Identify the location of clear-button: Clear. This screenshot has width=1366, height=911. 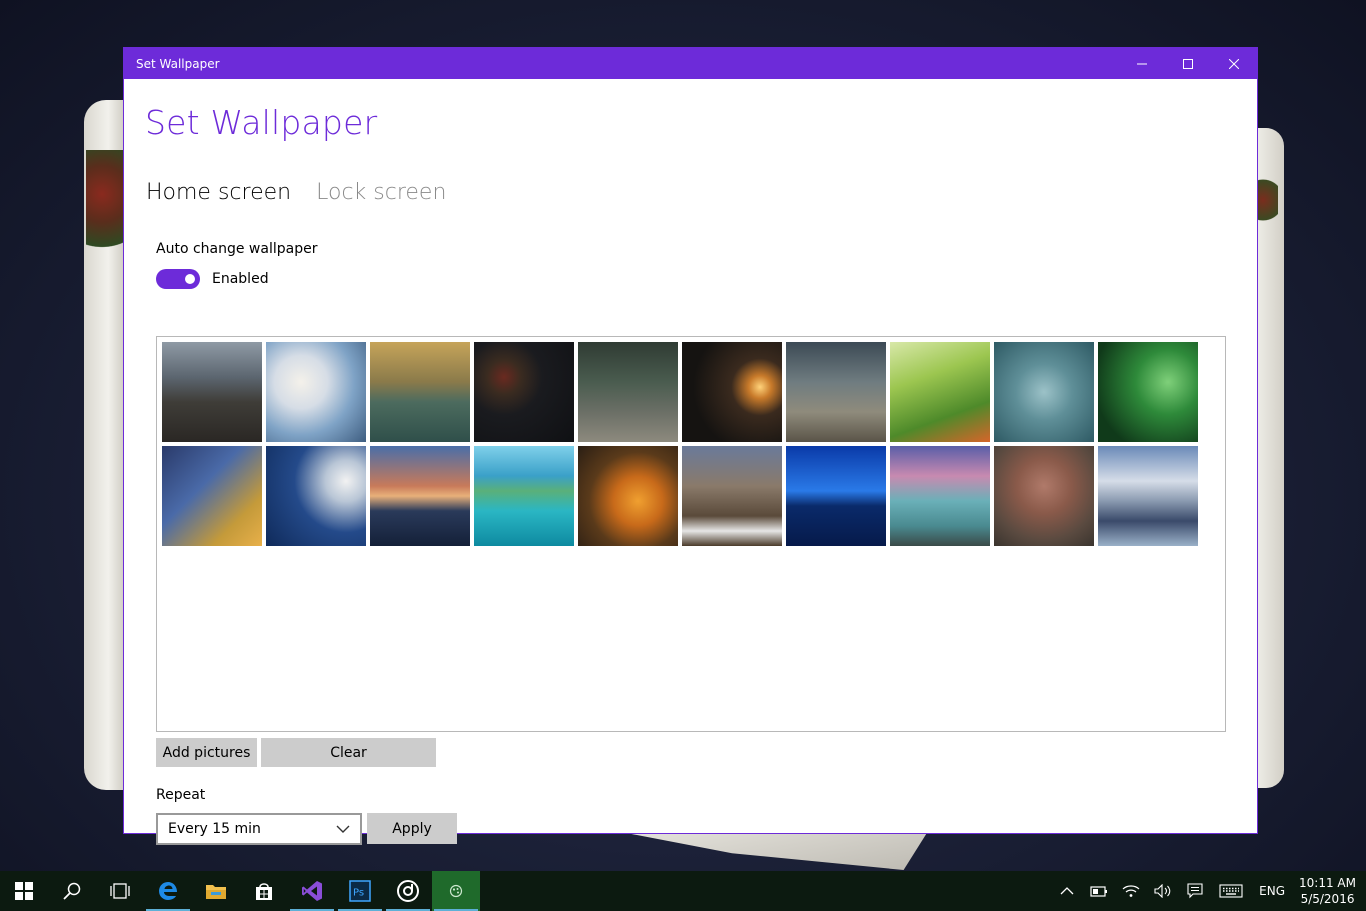
(348, 752).